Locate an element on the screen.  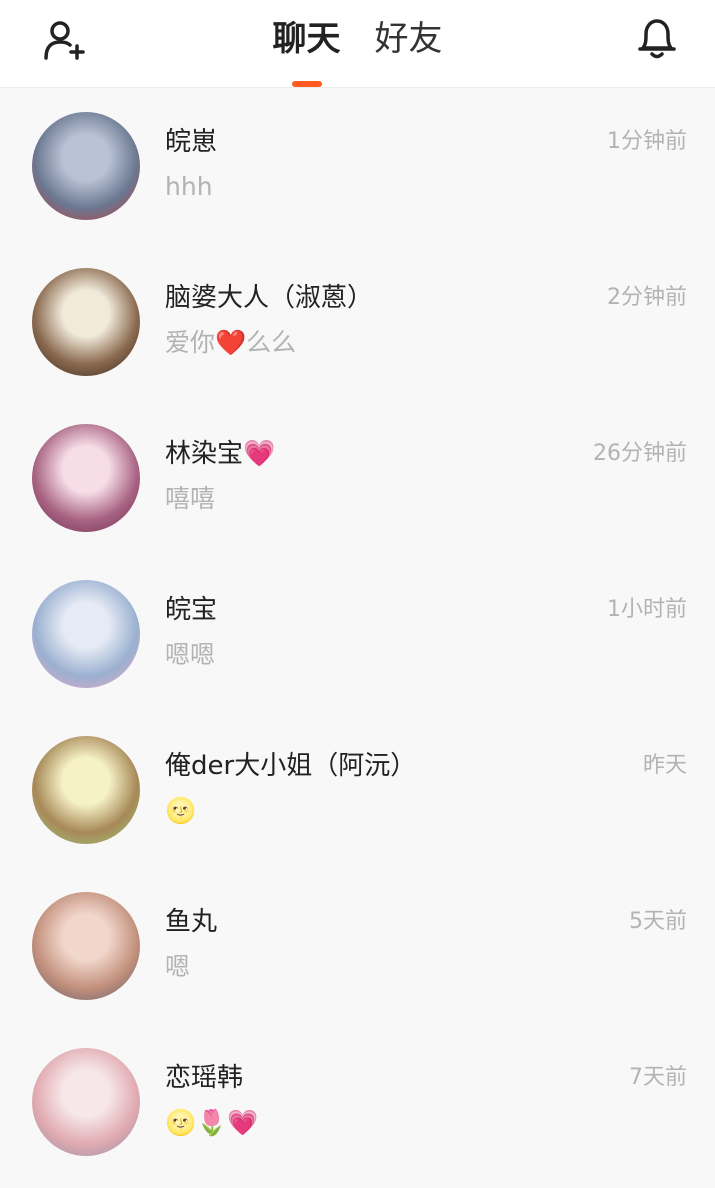
chat-item: 俺der大小姐（阿沅） 🌝 昨天 is located at coordinates (357, 790).